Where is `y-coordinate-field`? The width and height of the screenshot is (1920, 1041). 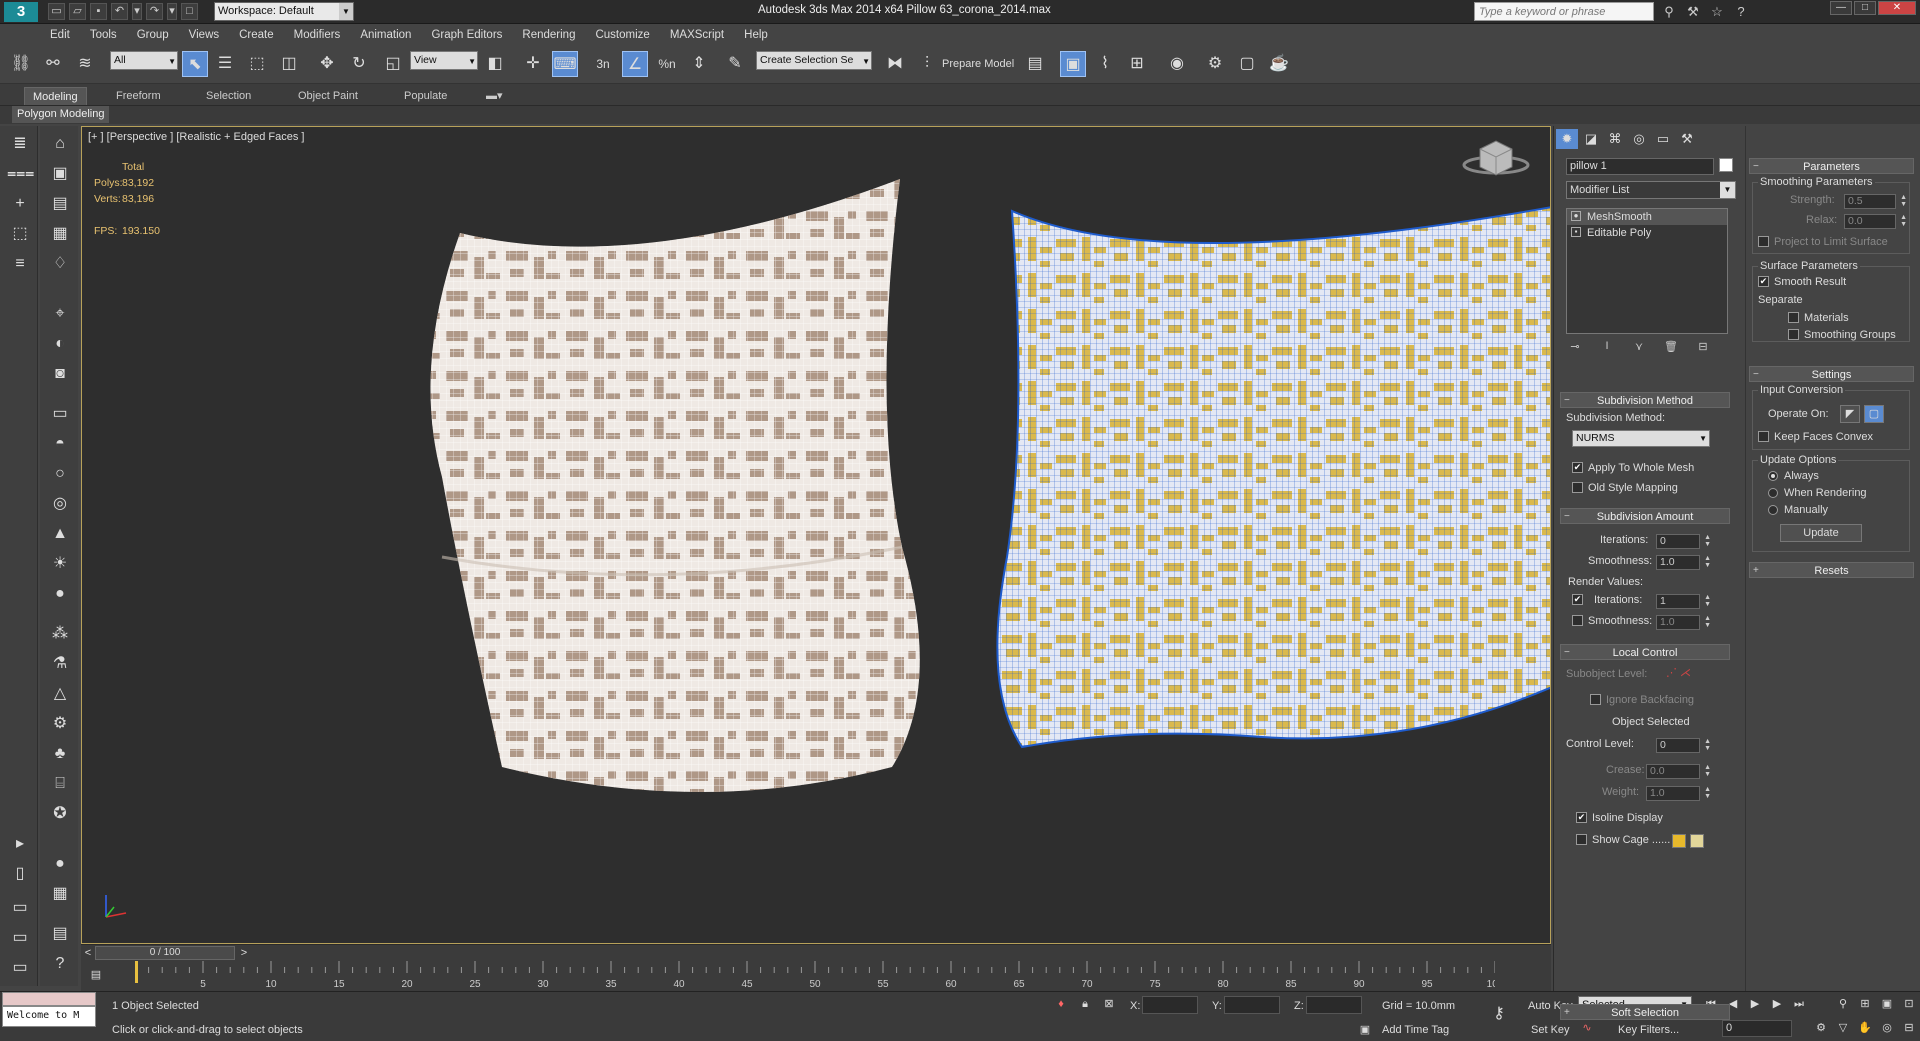 y-coordinate-field is located at coordinates (1252, 1005).